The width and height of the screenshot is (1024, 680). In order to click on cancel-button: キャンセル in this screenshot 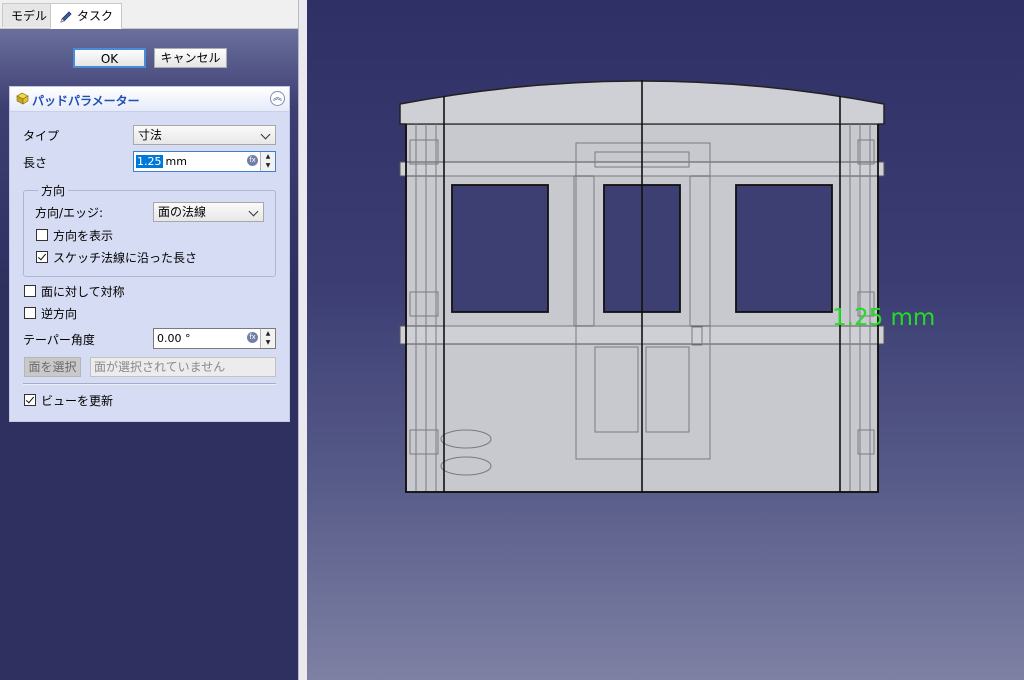, I will do `click(190, 58)`.